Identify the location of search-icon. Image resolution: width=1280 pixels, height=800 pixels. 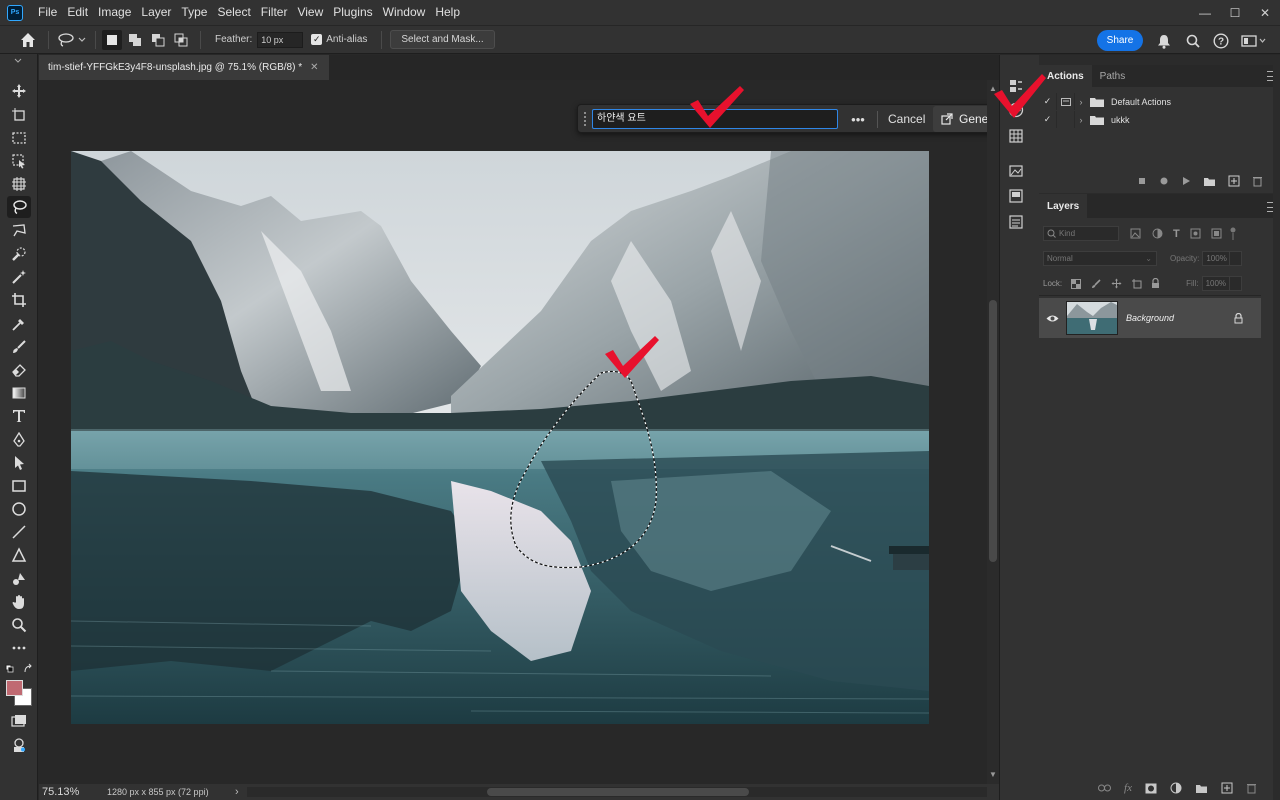
(1193, 41).